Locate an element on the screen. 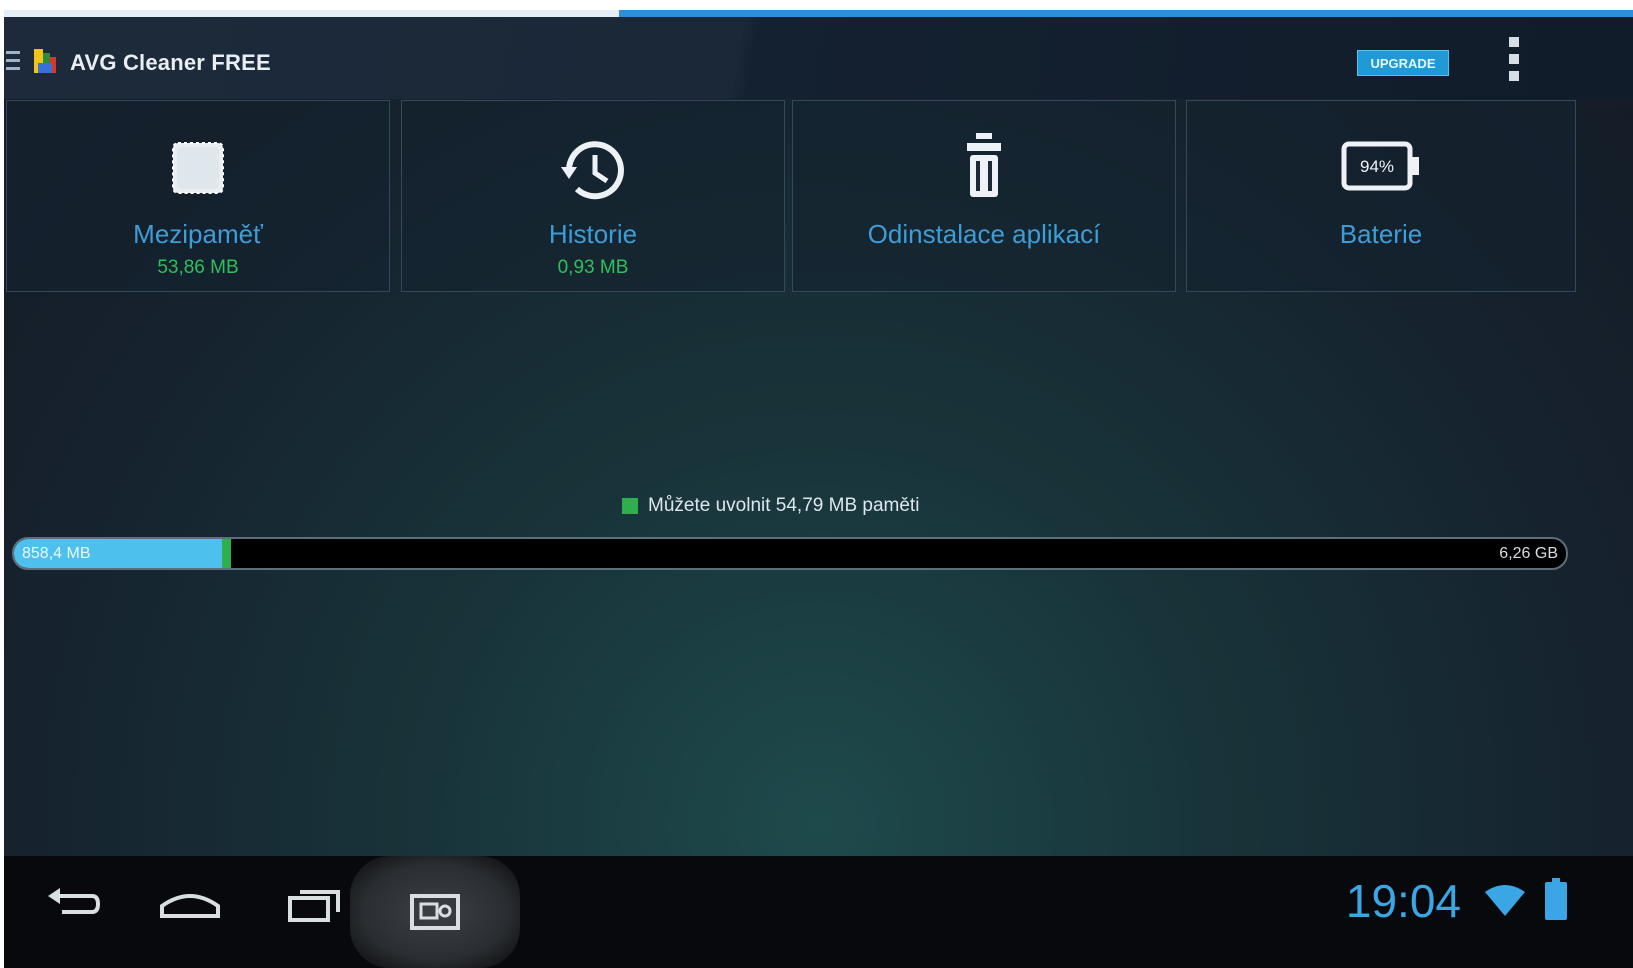  tile-label: Mezipaměť is located at coordinates (198, 234).